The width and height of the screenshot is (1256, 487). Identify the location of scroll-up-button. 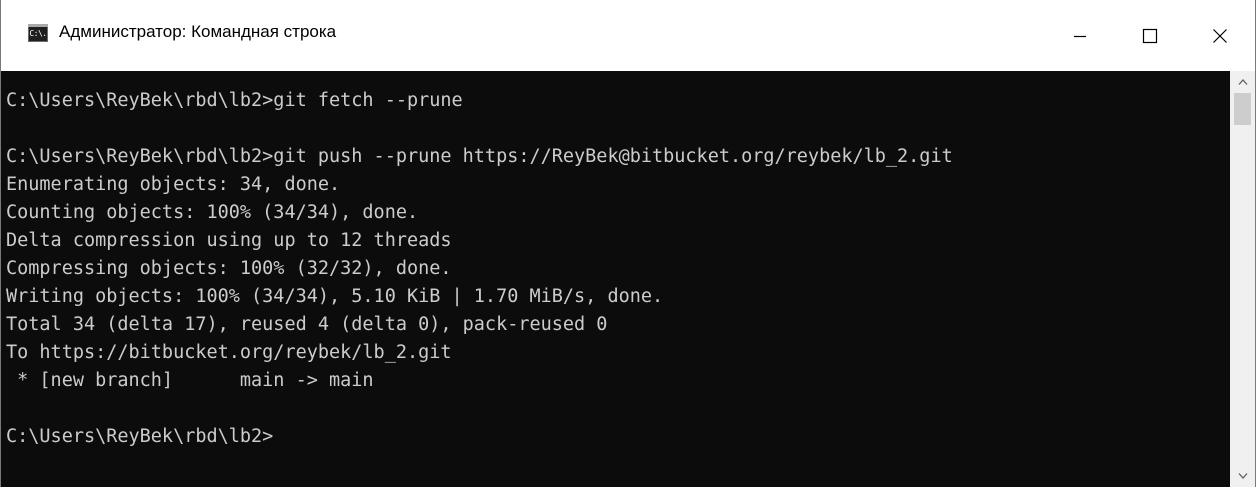
(1242, 82).